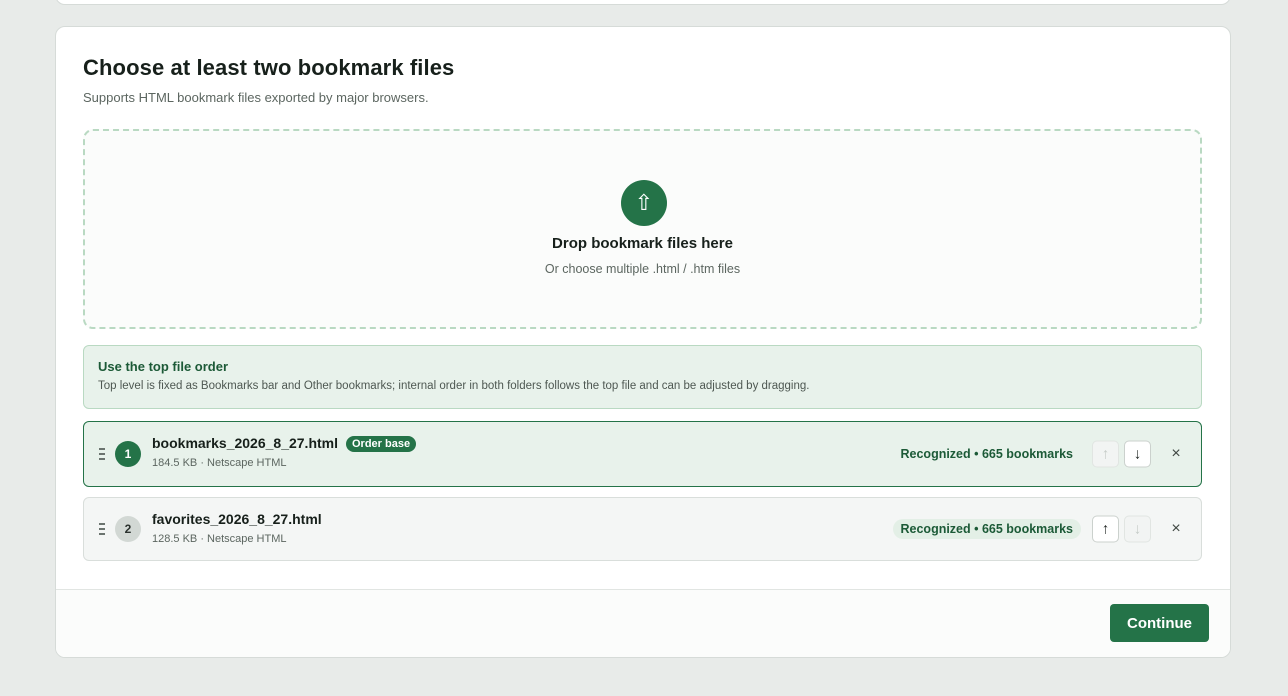  Describe the element at coordinates (643, 623) in the screenshot. I see `card-footer: Continue` at that location.